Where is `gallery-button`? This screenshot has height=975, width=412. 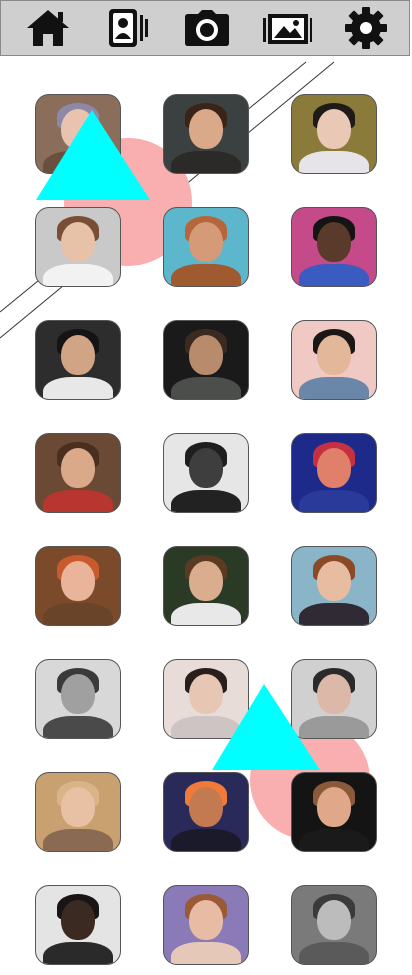
gallery-button is located at coordinates (287, 28).